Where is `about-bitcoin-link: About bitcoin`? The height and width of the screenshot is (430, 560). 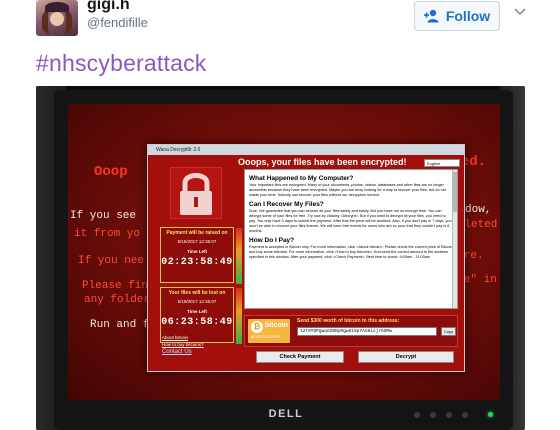
about-bitcoin-link: About bitcoin is located at coordinates (175, 337).